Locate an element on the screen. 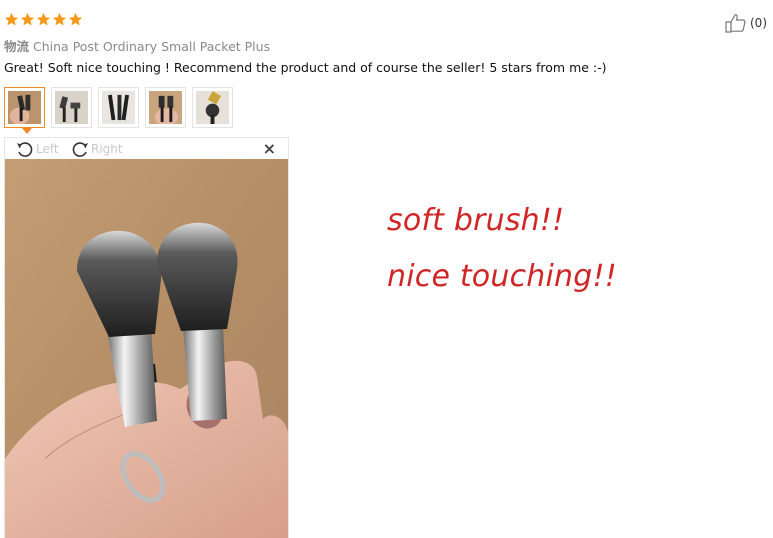 Image resolution: width=773 pixels, height=538 pixels. rotate-right-label: Right is located at coordinates (107, 149).